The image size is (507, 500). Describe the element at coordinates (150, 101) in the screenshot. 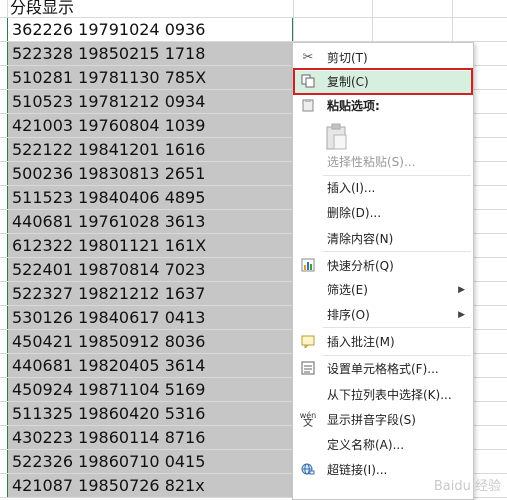

I see `table-row: 510523 19781212 0934` at that location.